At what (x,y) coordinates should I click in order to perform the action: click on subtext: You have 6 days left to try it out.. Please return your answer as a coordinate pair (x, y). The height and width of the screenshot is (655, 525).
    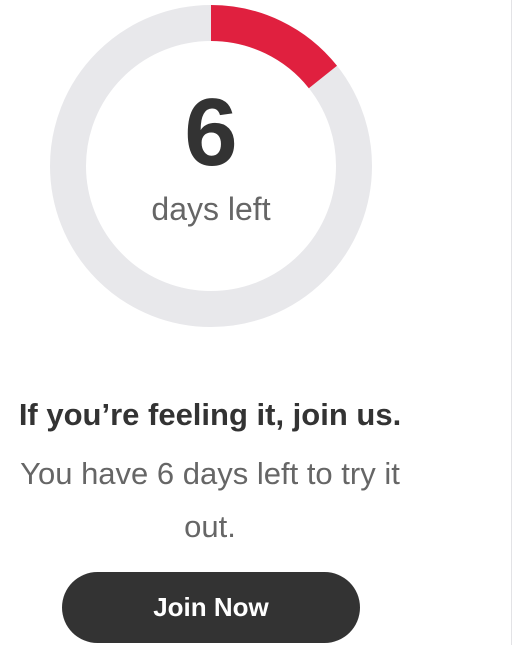
    Looking at the image, I should click on (210, 500).